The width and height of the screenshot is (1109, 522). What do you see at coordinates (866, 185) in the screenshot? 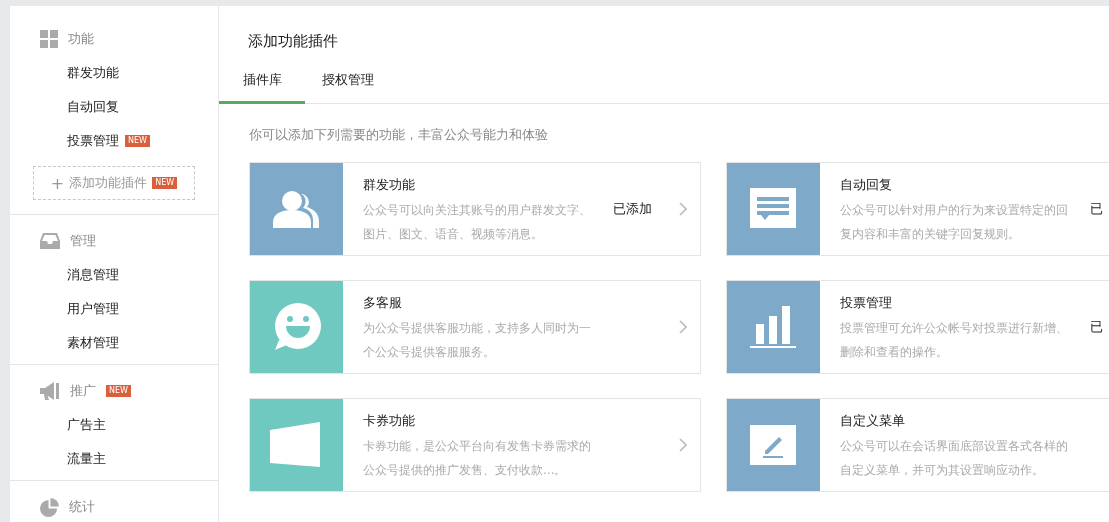
I see `card-title: 自动回复` at bounding box center [866, 185].